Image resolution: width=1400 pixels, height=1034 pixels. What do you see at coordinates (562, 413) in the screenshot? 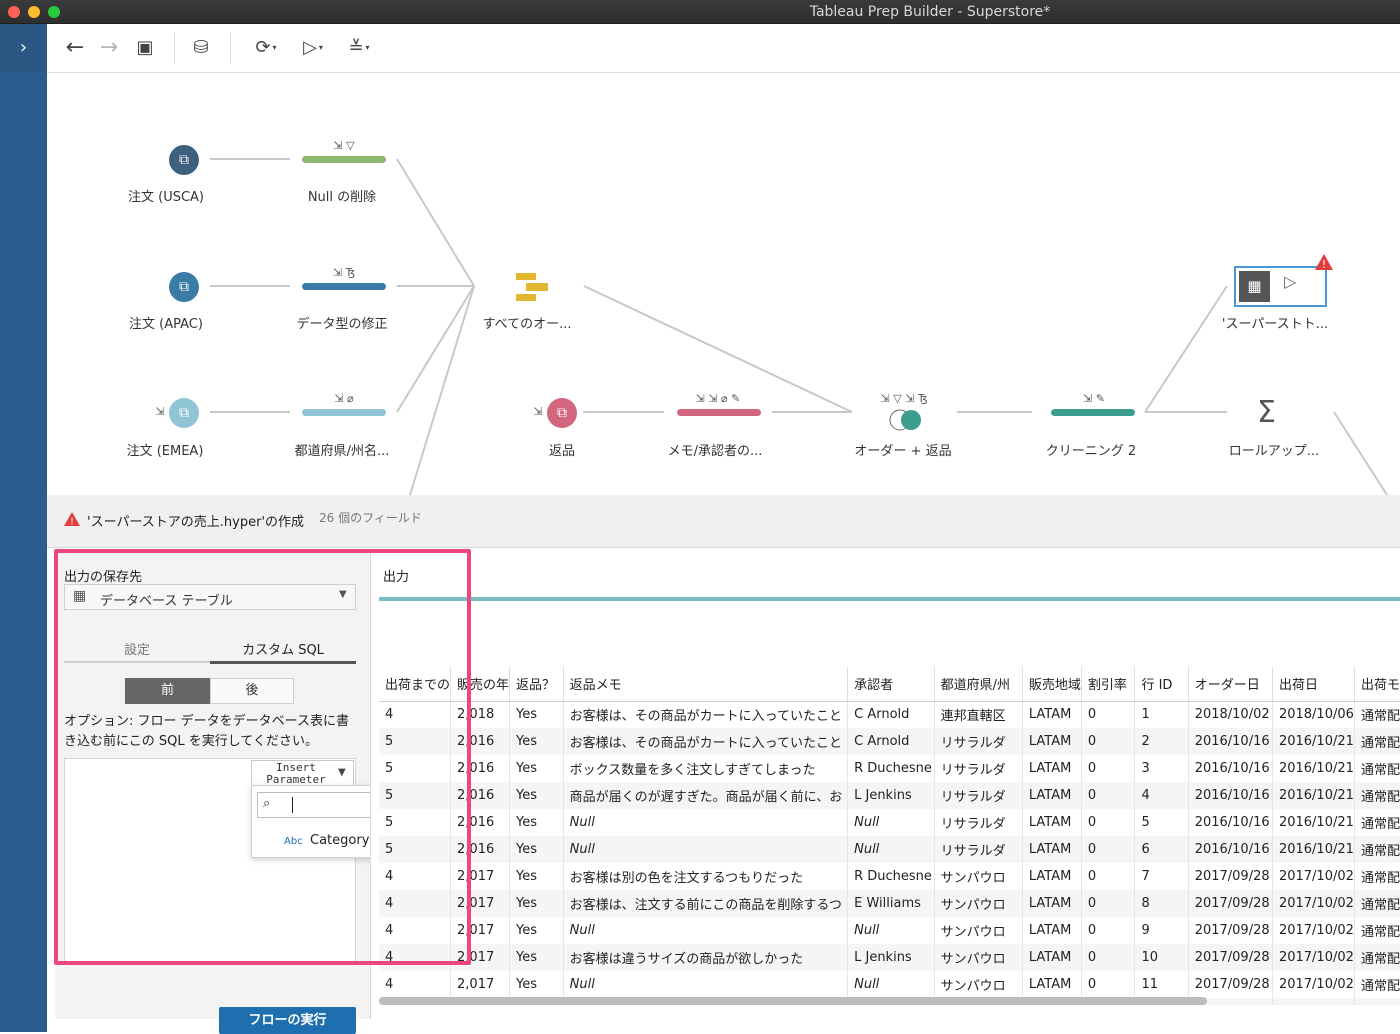
I see `input-node-returns: ⧉` at bounding box center [562, 413].